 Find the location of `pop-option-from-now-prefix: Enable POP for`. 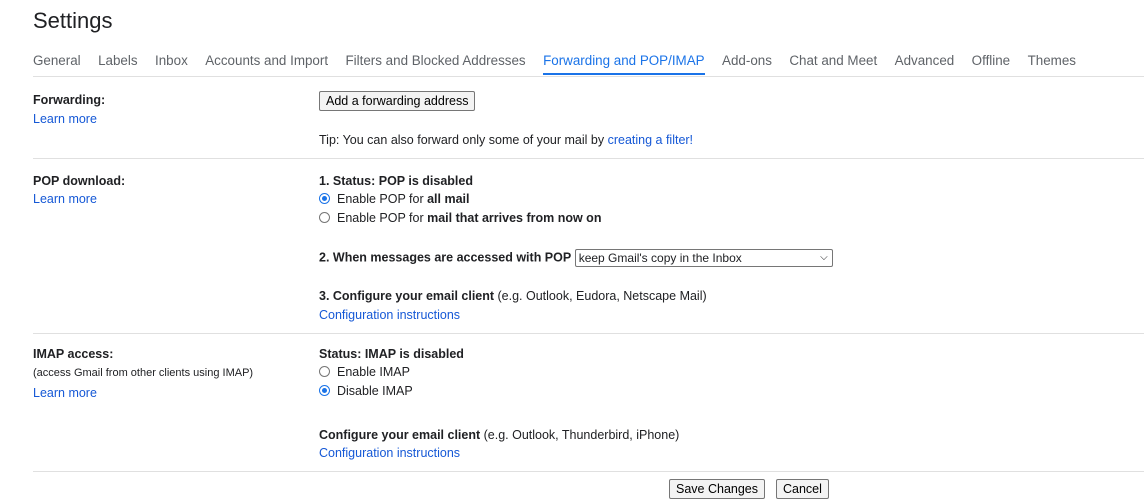

pop-option-from-now-prefix: Enable POP for is located at coordinates (382, 218).